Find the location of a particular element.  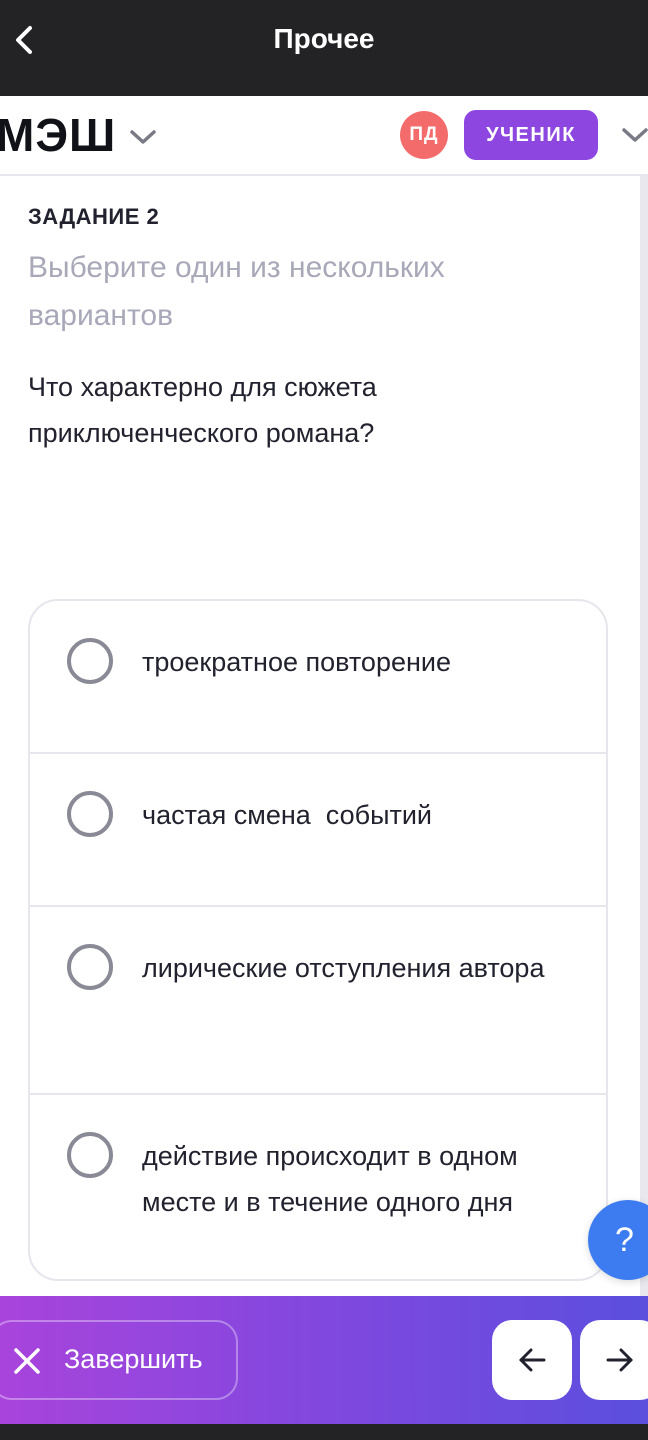

app-logo: МЭШ is located at coordinates (58, 135).